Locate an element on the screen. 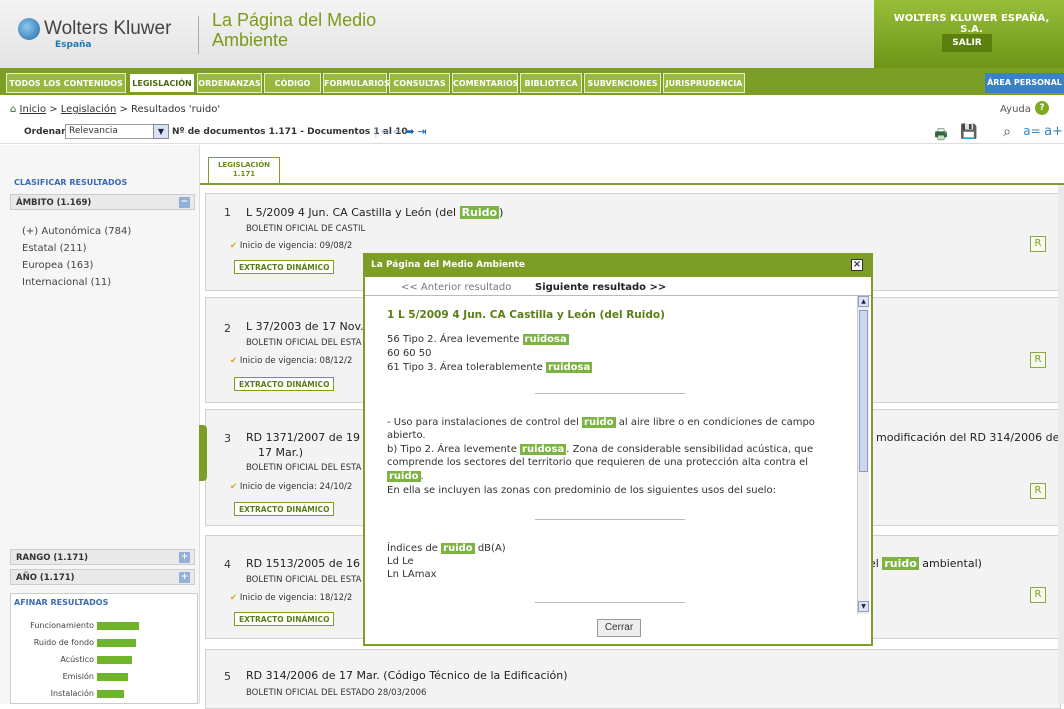 Image resolution: width=1064 pixels, height=709 pixels. divider is located at coordinates (610, 602).